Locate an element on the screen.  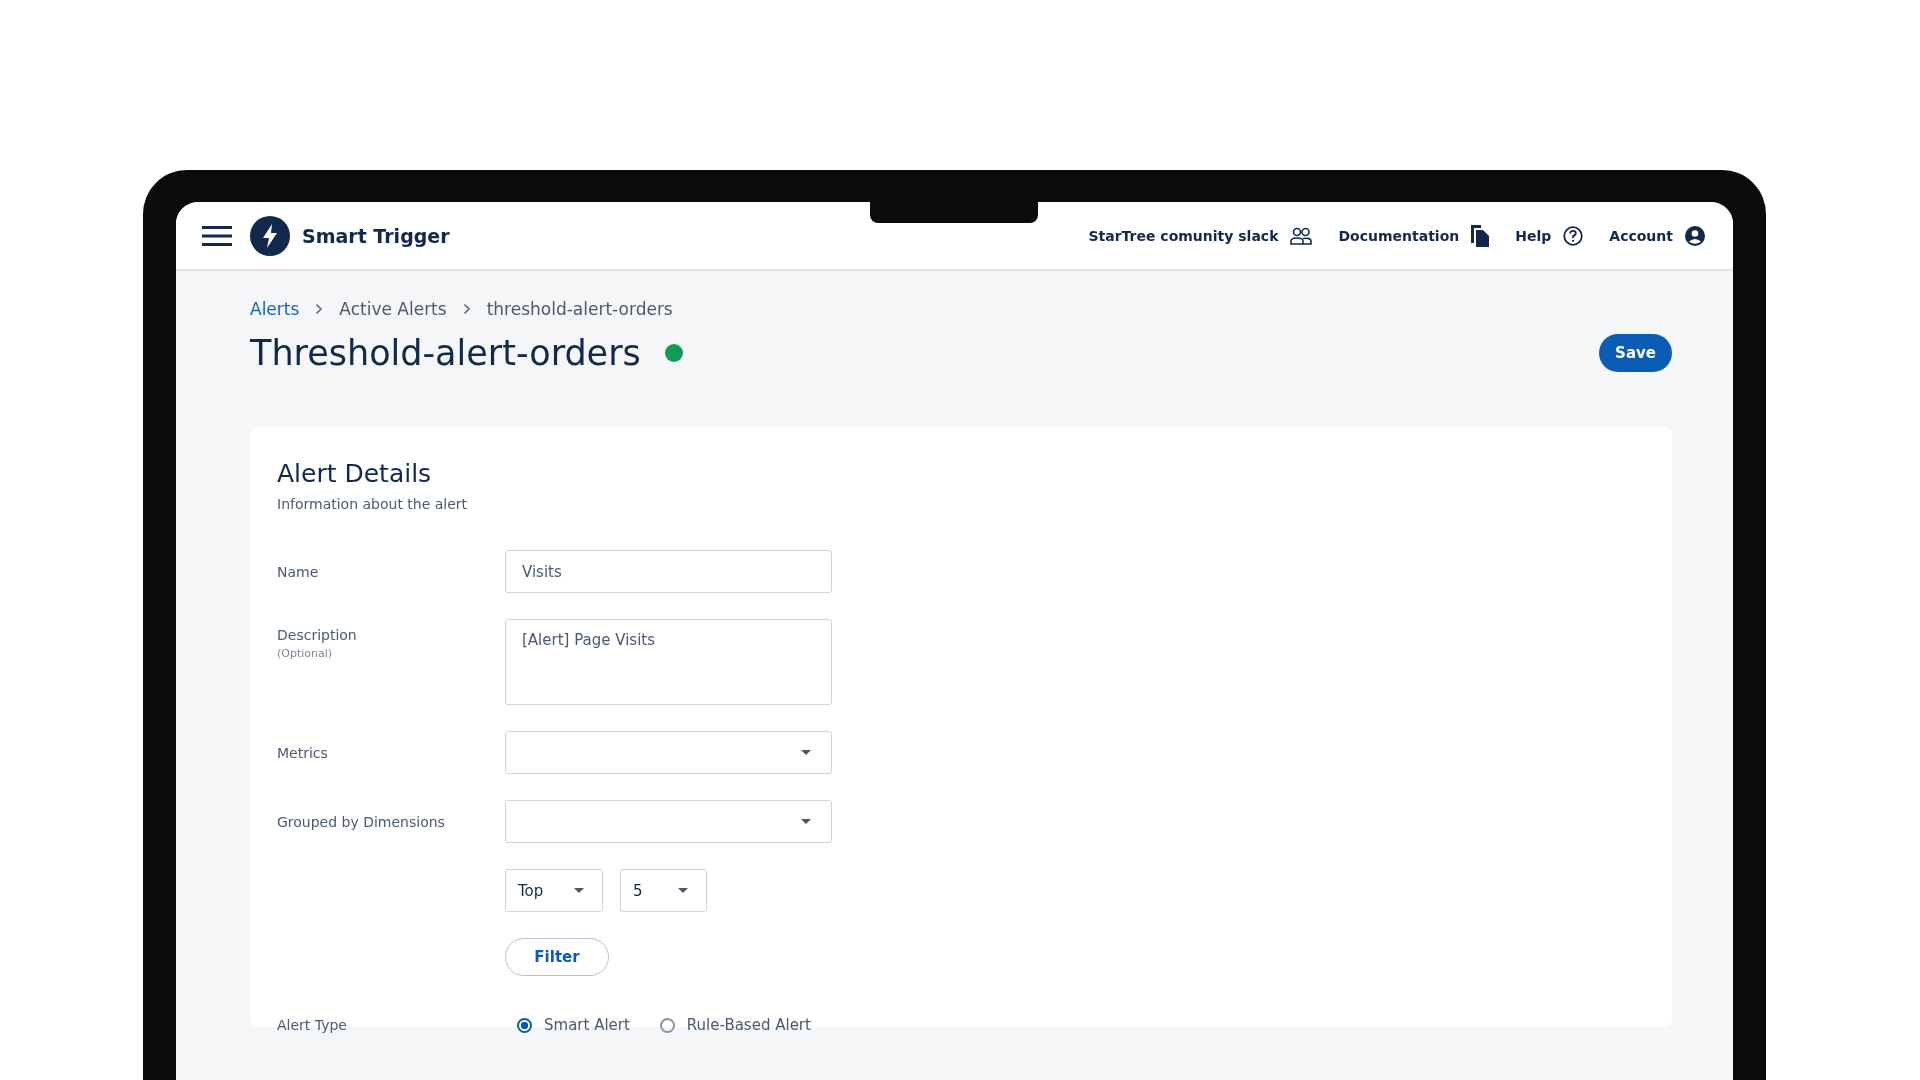
card-subtitle: Information about the alert is located at coordinates (373, 504).